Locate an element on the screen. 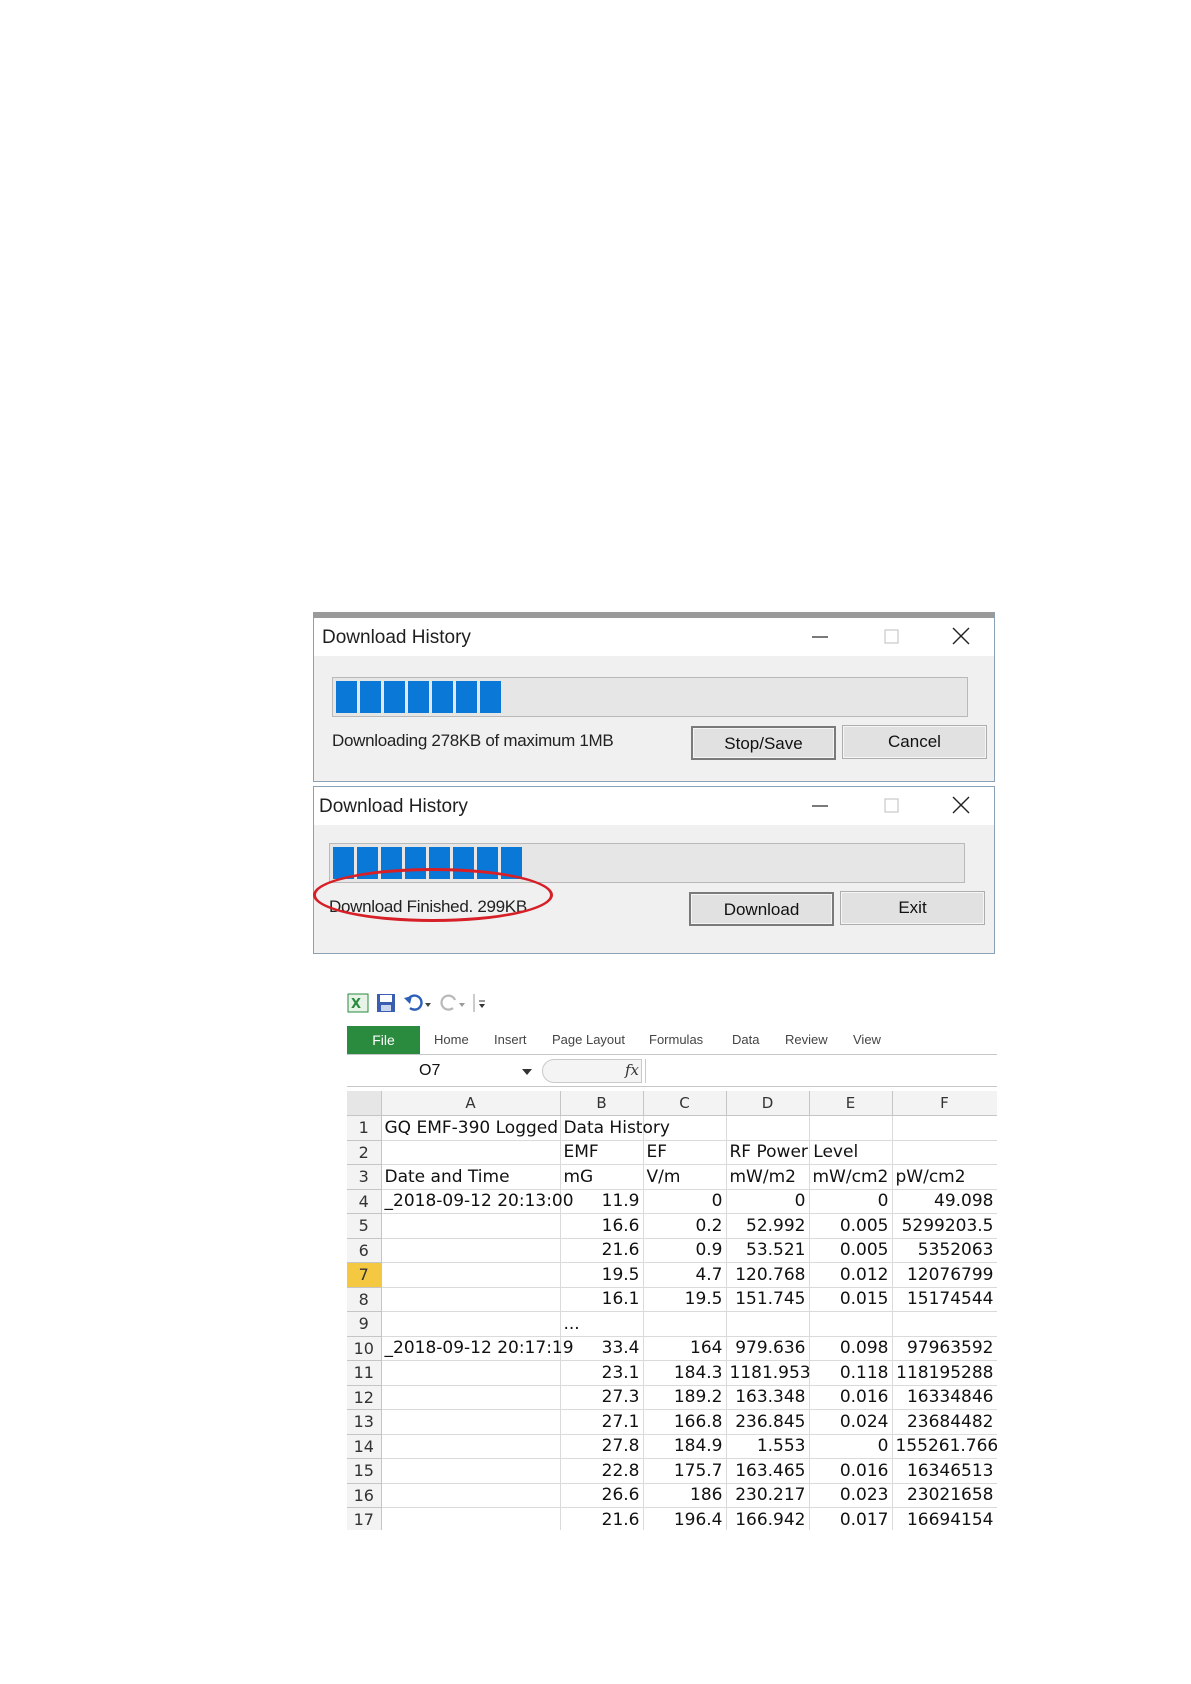 This screenshot has width=1191, height=1684. cell: 97963592 is located at coordinates (944, 1348).